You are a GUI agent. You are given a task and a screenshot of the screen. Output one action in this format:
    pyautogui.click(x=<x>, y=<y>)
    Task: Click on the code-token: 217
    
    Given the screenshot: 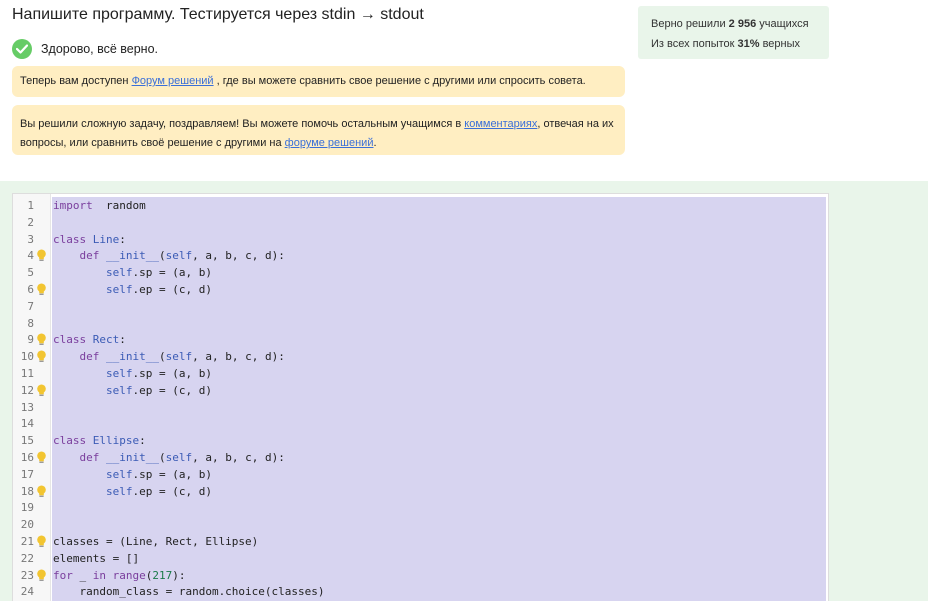 What is the action you would take?
    pyautogui.click(x=162, y=575)
    